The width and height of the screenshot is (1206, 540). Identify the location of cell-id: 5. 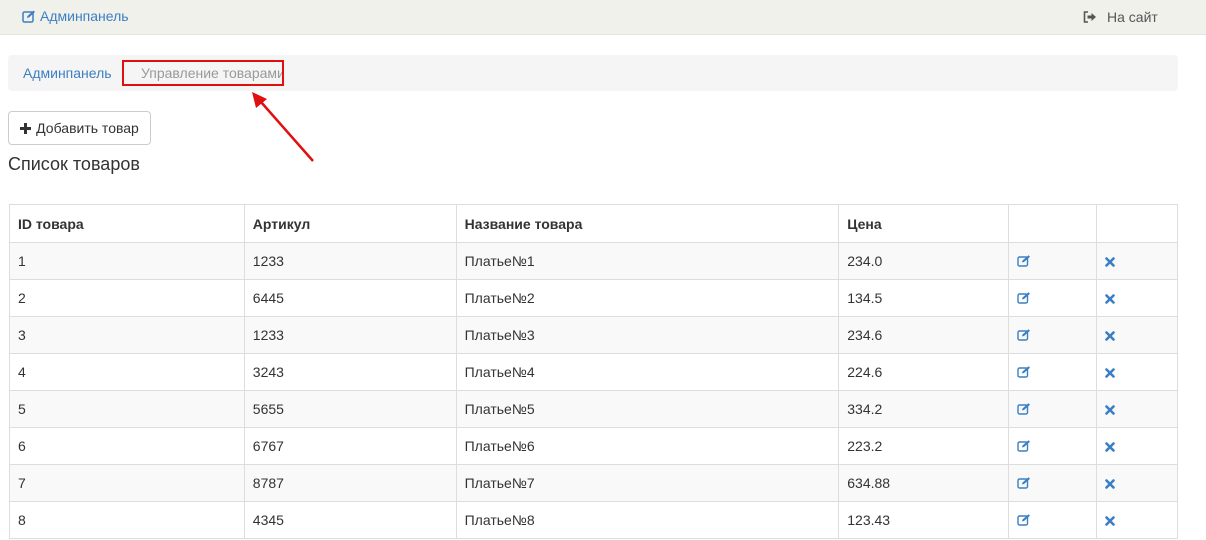
(127, 409).